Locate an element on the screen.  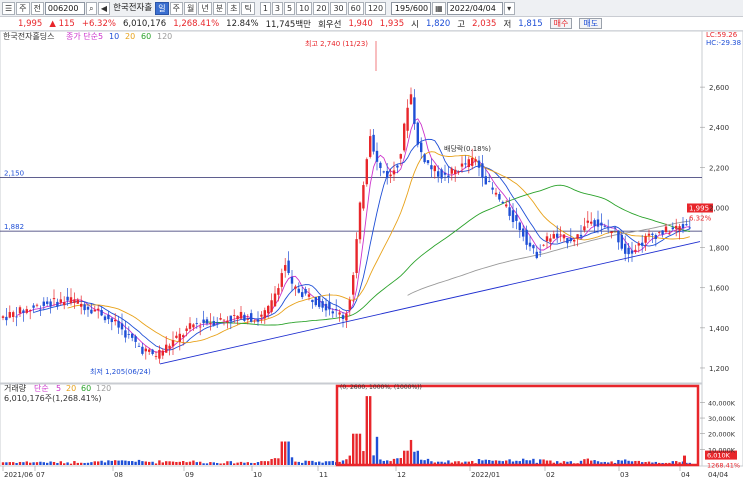
chevron-down-icon: ▾ is located at coordinates (509, 8).